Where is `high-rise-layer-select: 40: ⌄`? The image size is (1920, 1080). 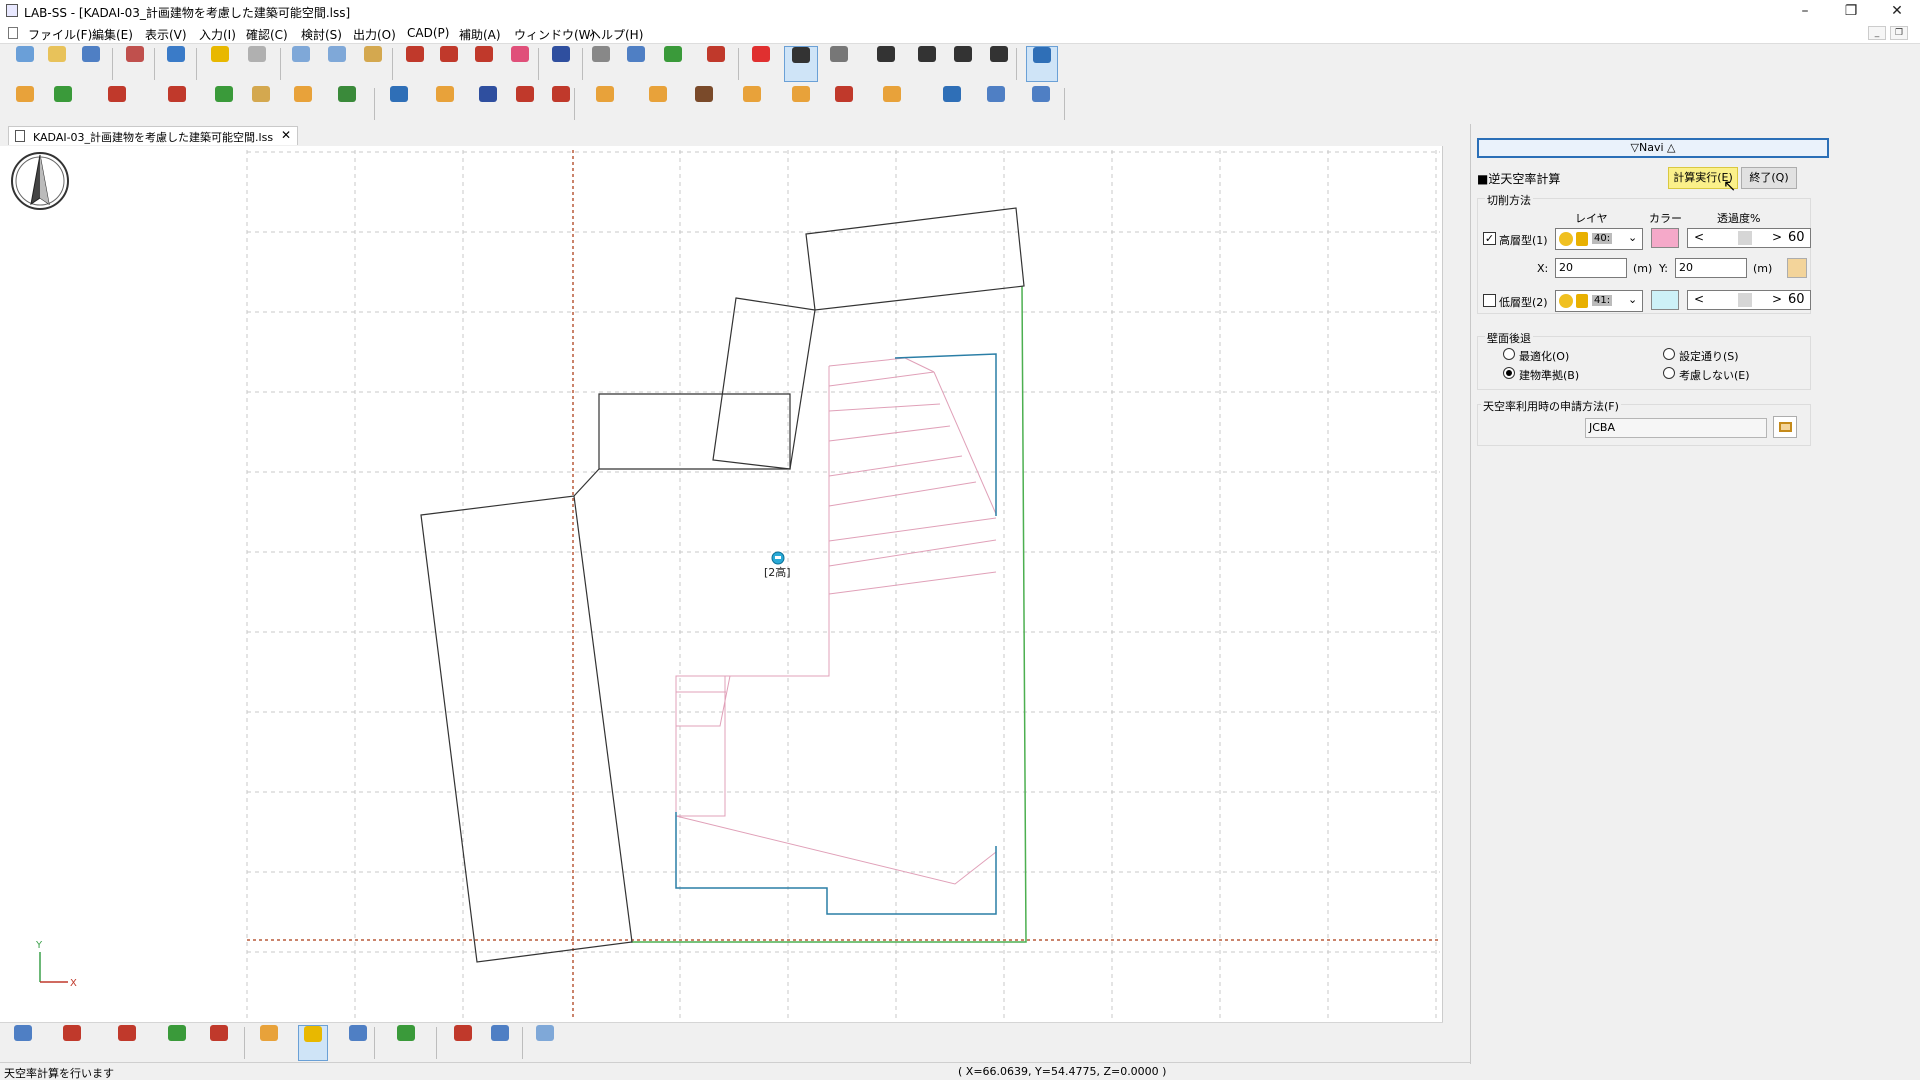
high-rise-layer-select: 40: ⌄ is located at coordinates (1599, 239).